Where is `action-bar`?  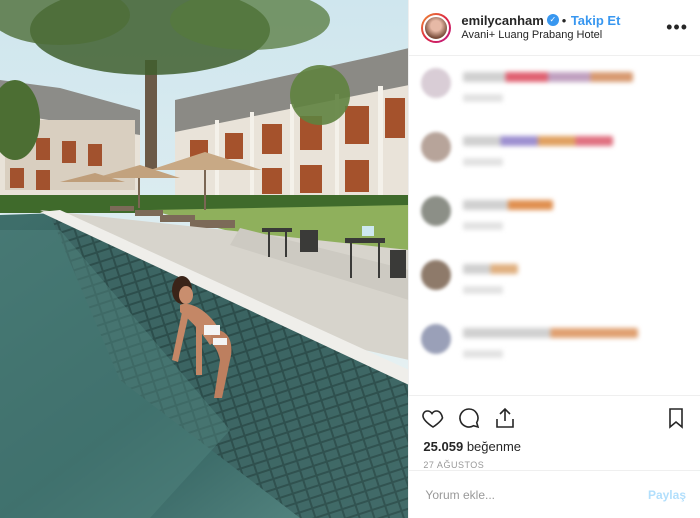 action-bar is located at coordinates (554, 417).